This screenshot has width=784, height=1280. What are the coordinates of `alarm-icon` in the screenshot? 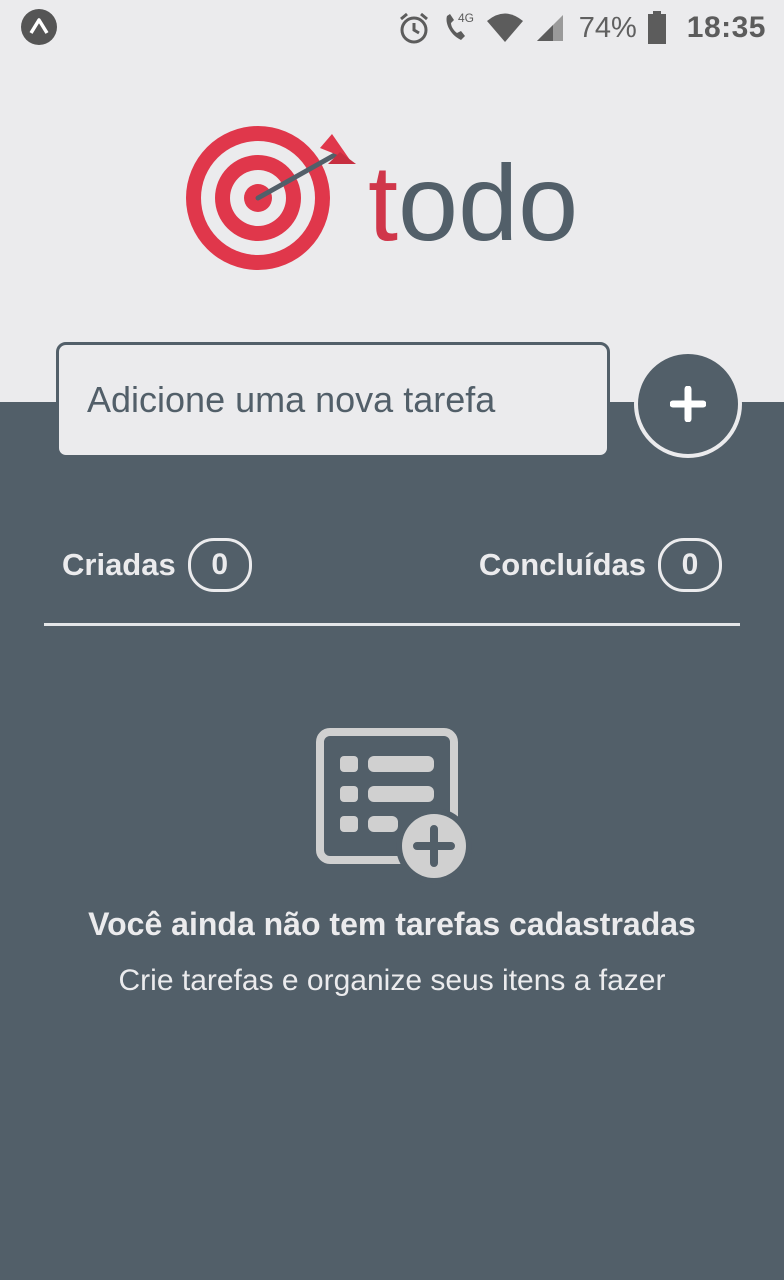 It's located at (413, 28).